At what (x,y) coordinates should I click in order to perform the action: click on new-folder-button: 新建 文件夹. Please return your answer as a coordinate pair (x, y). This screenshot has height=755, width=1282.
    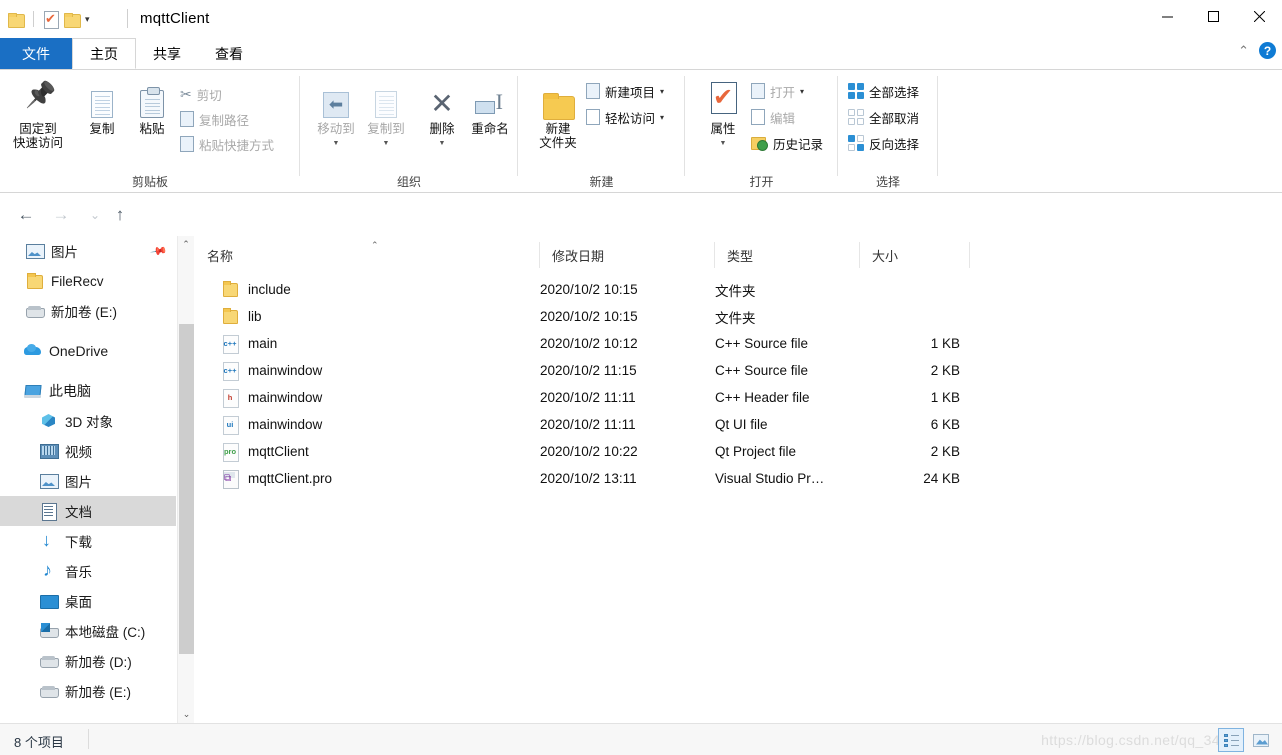
    Looking at the image, I should click on (558, 114).